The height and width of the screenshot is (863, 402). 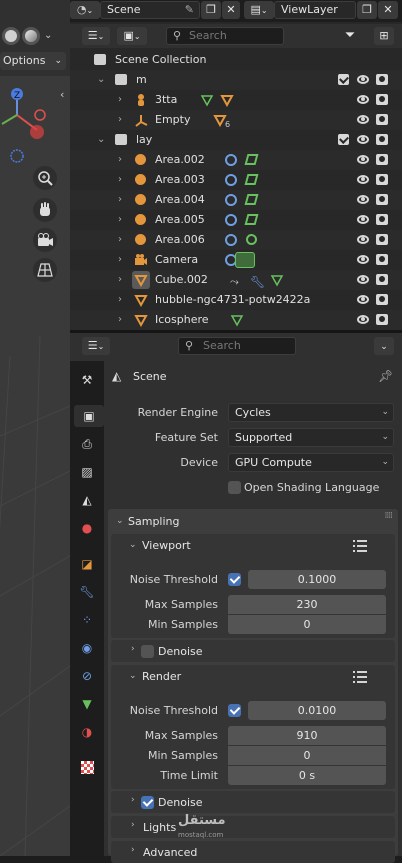 What do you see at coordinates (311, 437) in the screenshot?
I see `feature-set-dropdown: Supported ⌄` at bounding box center [311, 437].